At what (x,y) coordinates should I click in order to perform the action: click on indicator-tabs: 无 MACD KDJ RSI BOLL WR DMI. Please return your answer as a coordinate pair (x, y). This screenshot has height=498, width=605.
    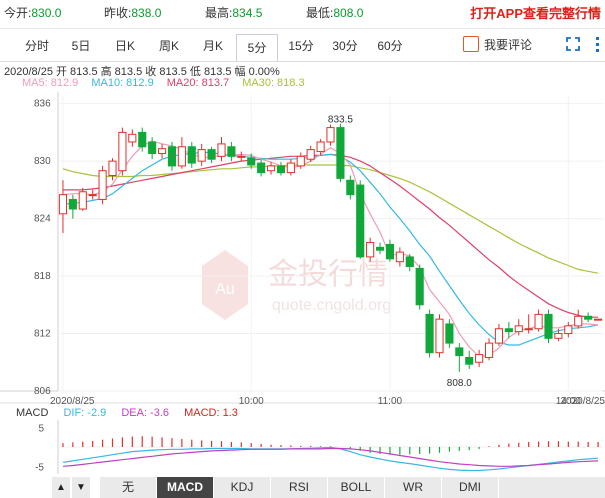
    Looking at the image, I should click on (352, 487).